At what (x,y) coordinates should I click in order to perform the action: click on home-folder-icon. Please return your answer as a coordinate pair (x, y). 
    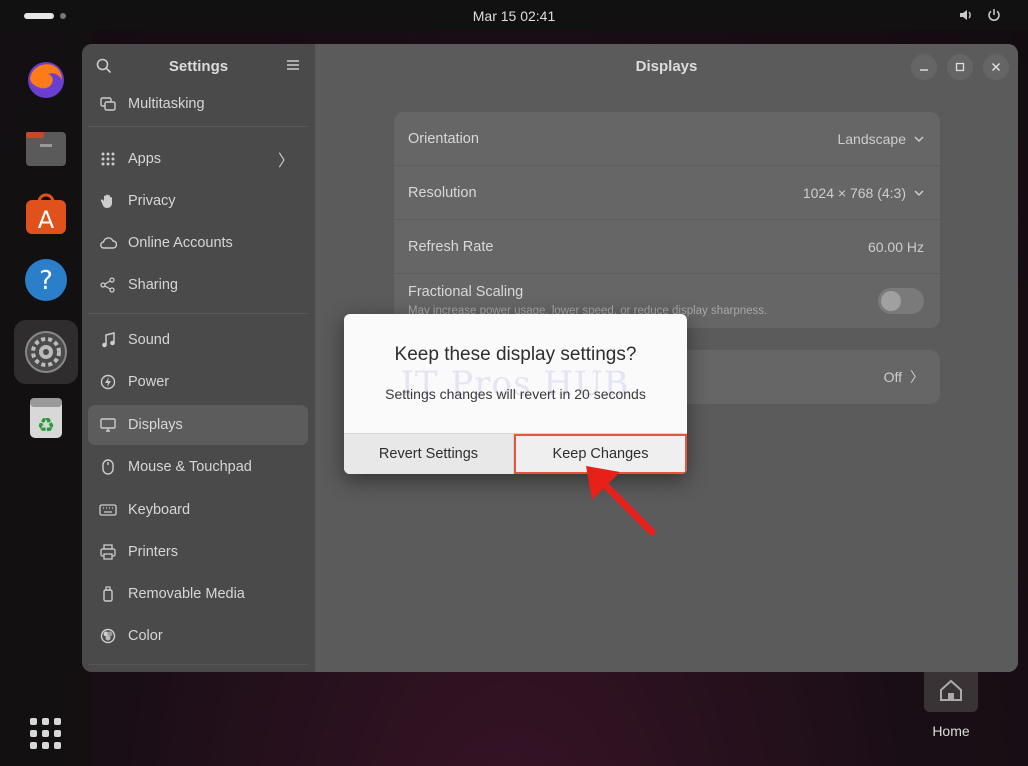
    Looking at the image, I should click on (951, 690).